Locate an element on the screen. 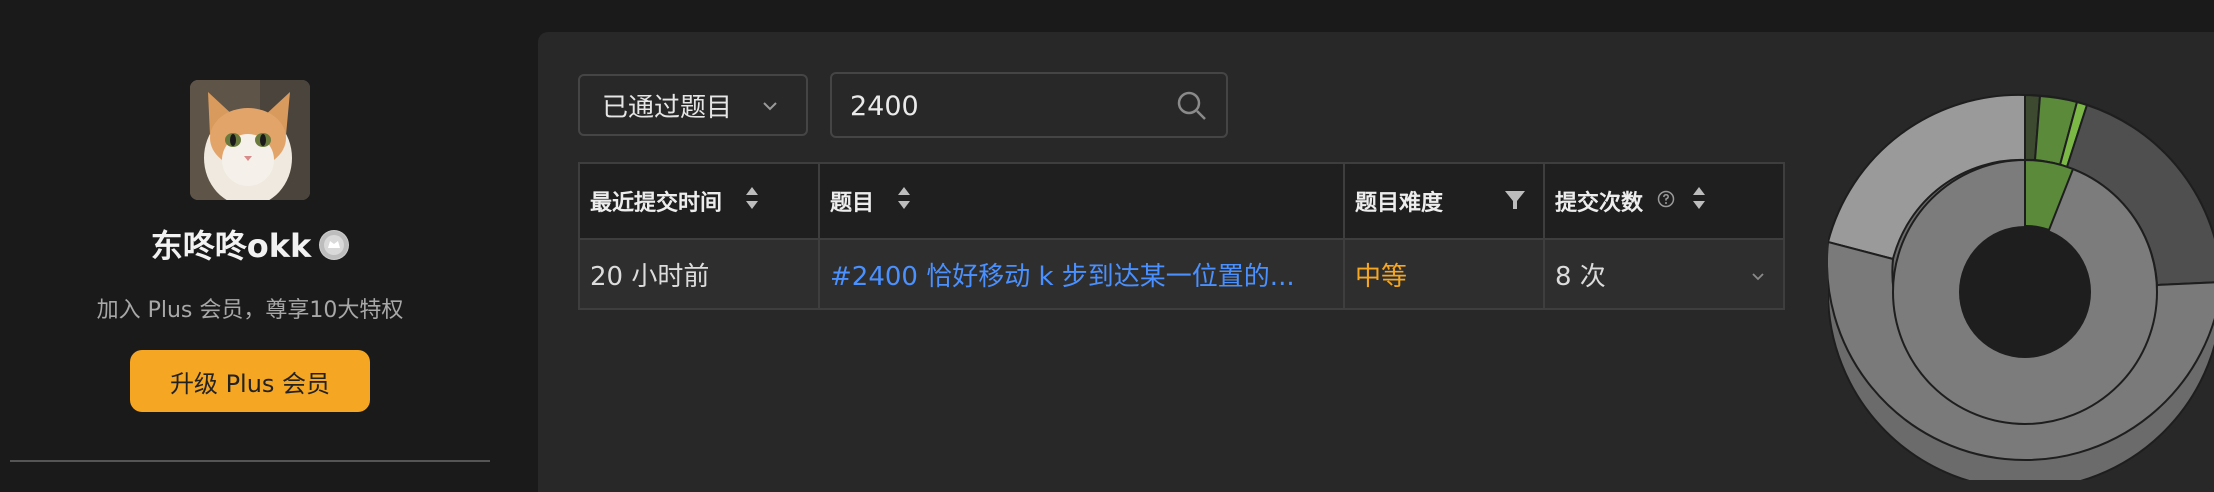 The height and width of the screenshot is (492, 2214). plus-membership-tip: 加入 Plus 会员，尊享10大特权 is located at coordinates (250, 310).